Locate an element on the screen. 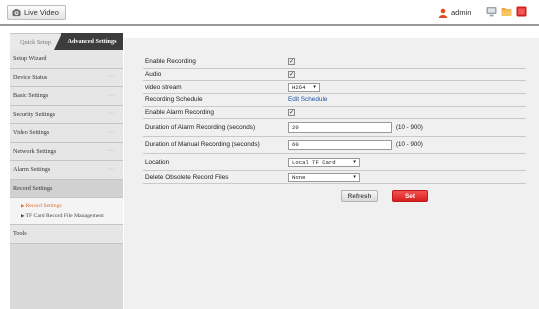 The width and height of the screenshot is (539, 309). sidebar-item-device-status: Device Status ··· is located at coordinates (66, 77).